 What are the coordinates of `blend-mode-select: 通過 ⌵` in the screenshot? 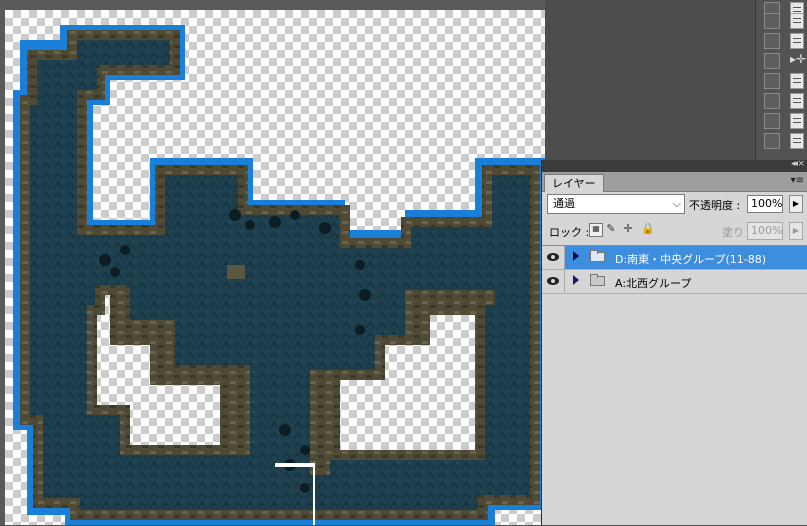 It's located at (616, 204).